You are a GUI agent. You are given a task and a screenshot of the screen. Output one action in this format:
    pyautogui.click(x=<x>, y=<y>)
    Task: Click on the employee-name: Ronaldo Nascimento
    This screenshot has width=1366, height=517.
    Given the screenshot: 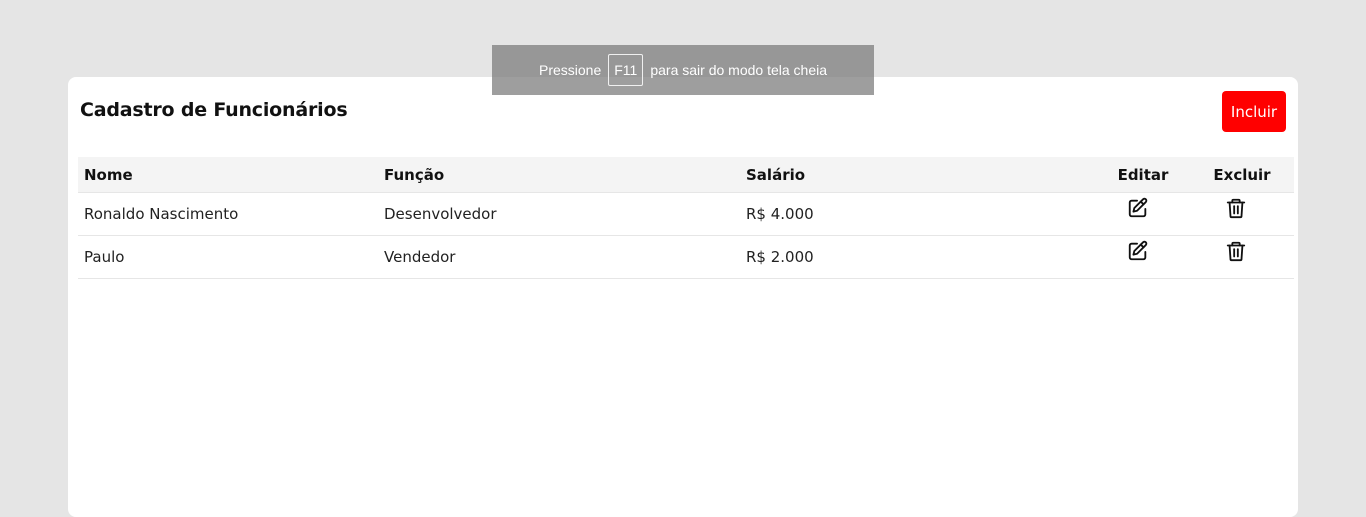 What is the action you would take?
    pyautogui.click(x=231, y=214)
    